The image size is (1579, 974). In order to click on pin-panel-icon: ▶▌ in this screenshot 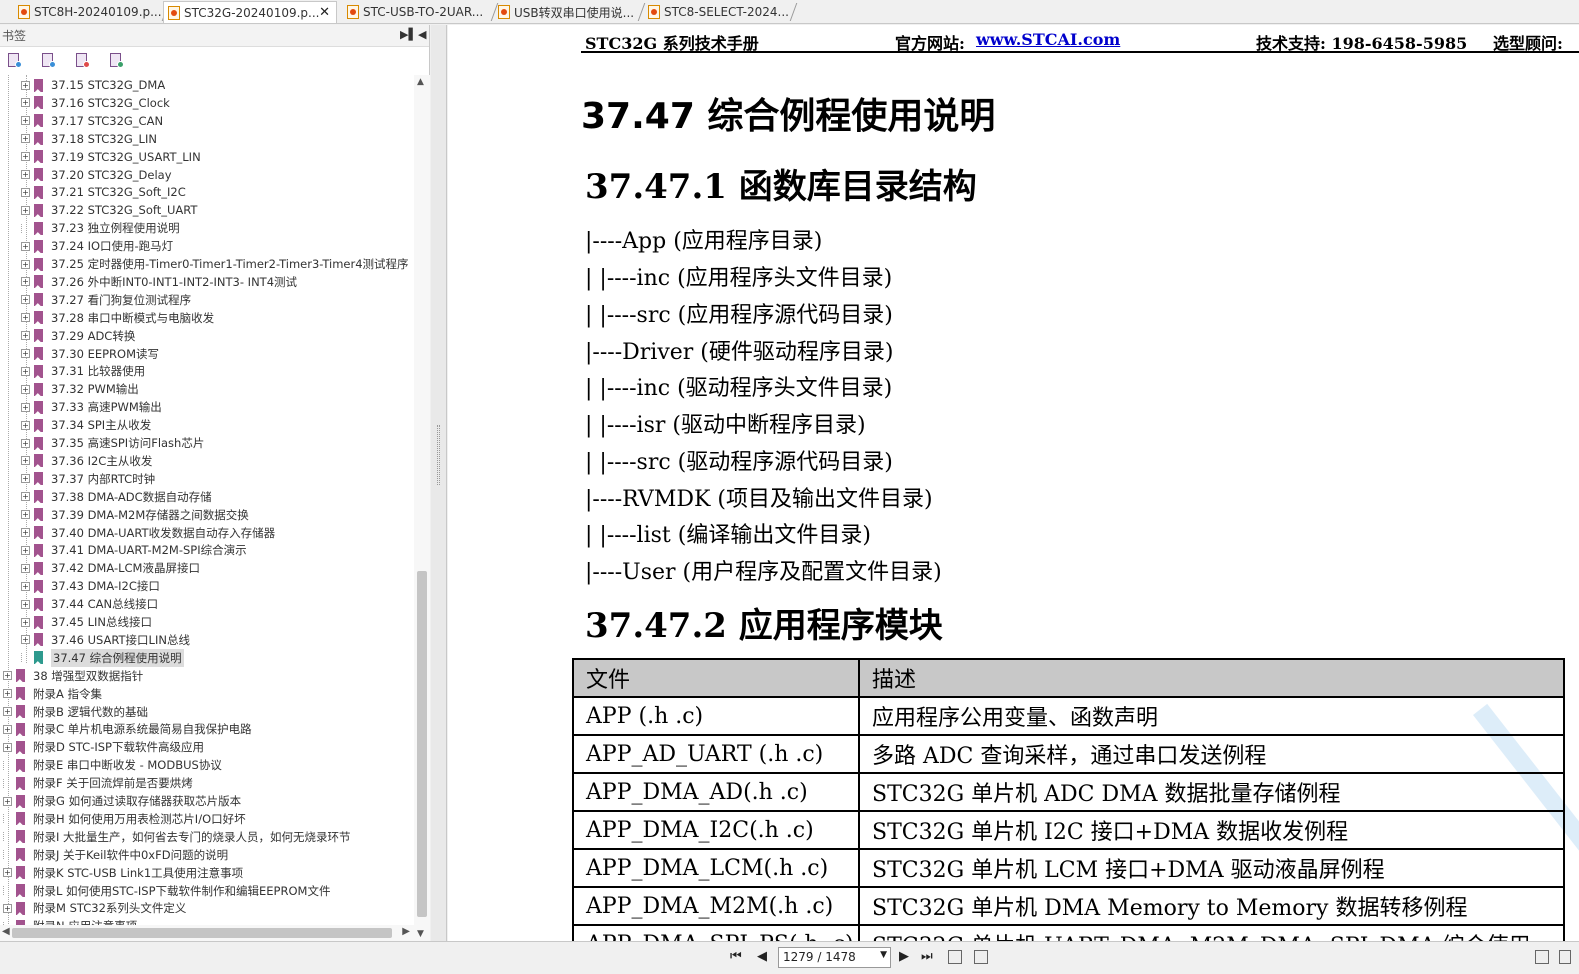, I will do `click(408, 34)`.